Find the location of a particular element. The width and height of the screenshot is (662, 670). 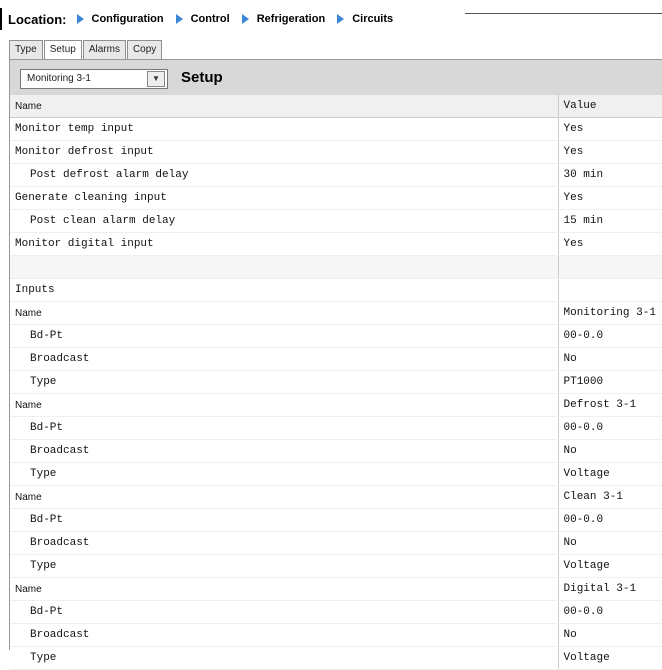

table-header: Name Value is located at coordinates (336, 106).